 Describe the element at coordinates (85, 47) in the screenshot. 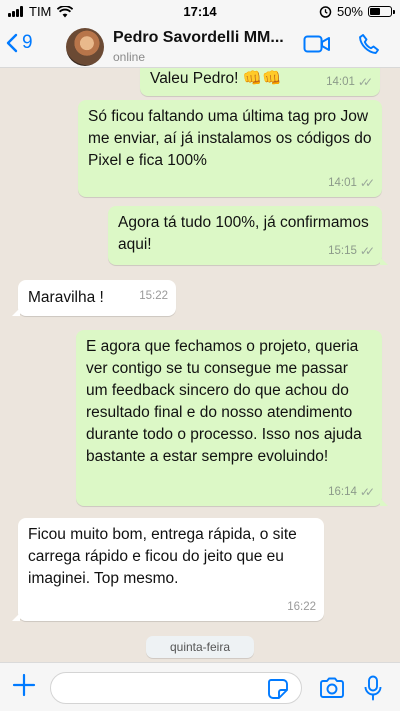

I see `avatar` at that location.